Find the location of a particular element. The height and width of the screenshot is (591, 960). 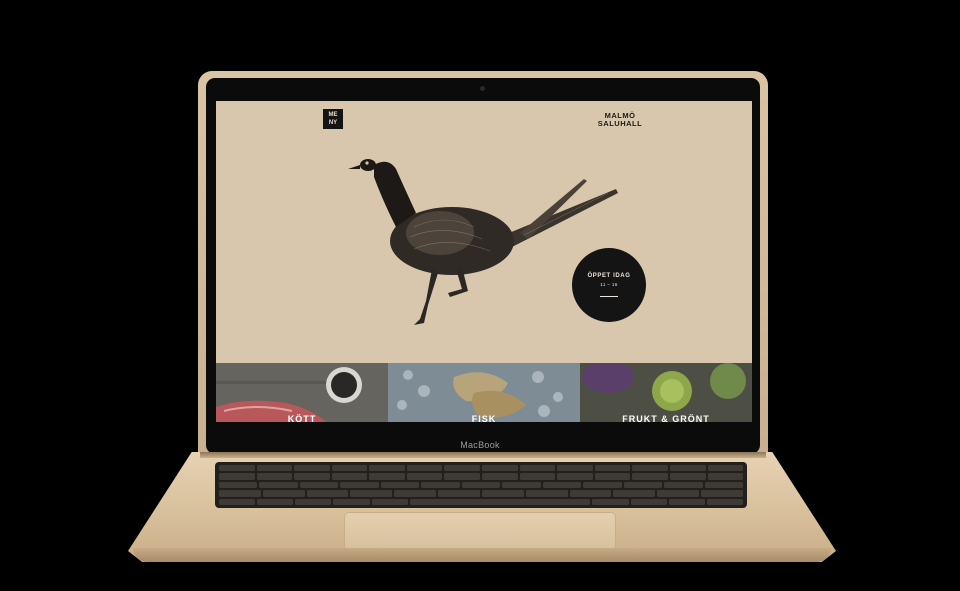

badge-divider is located at coordinates (609, 296).